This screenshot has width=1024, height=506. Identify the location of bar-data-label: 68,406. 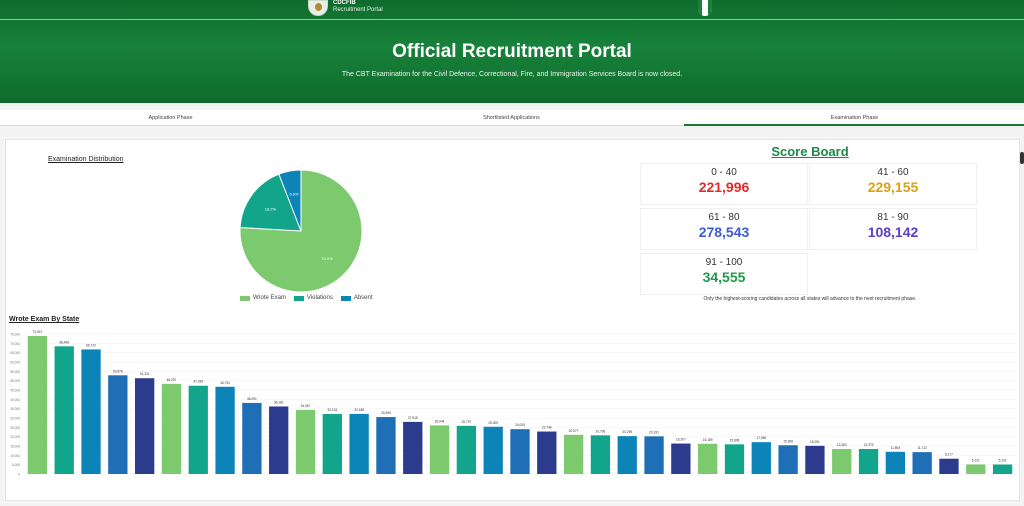
(64, 342).